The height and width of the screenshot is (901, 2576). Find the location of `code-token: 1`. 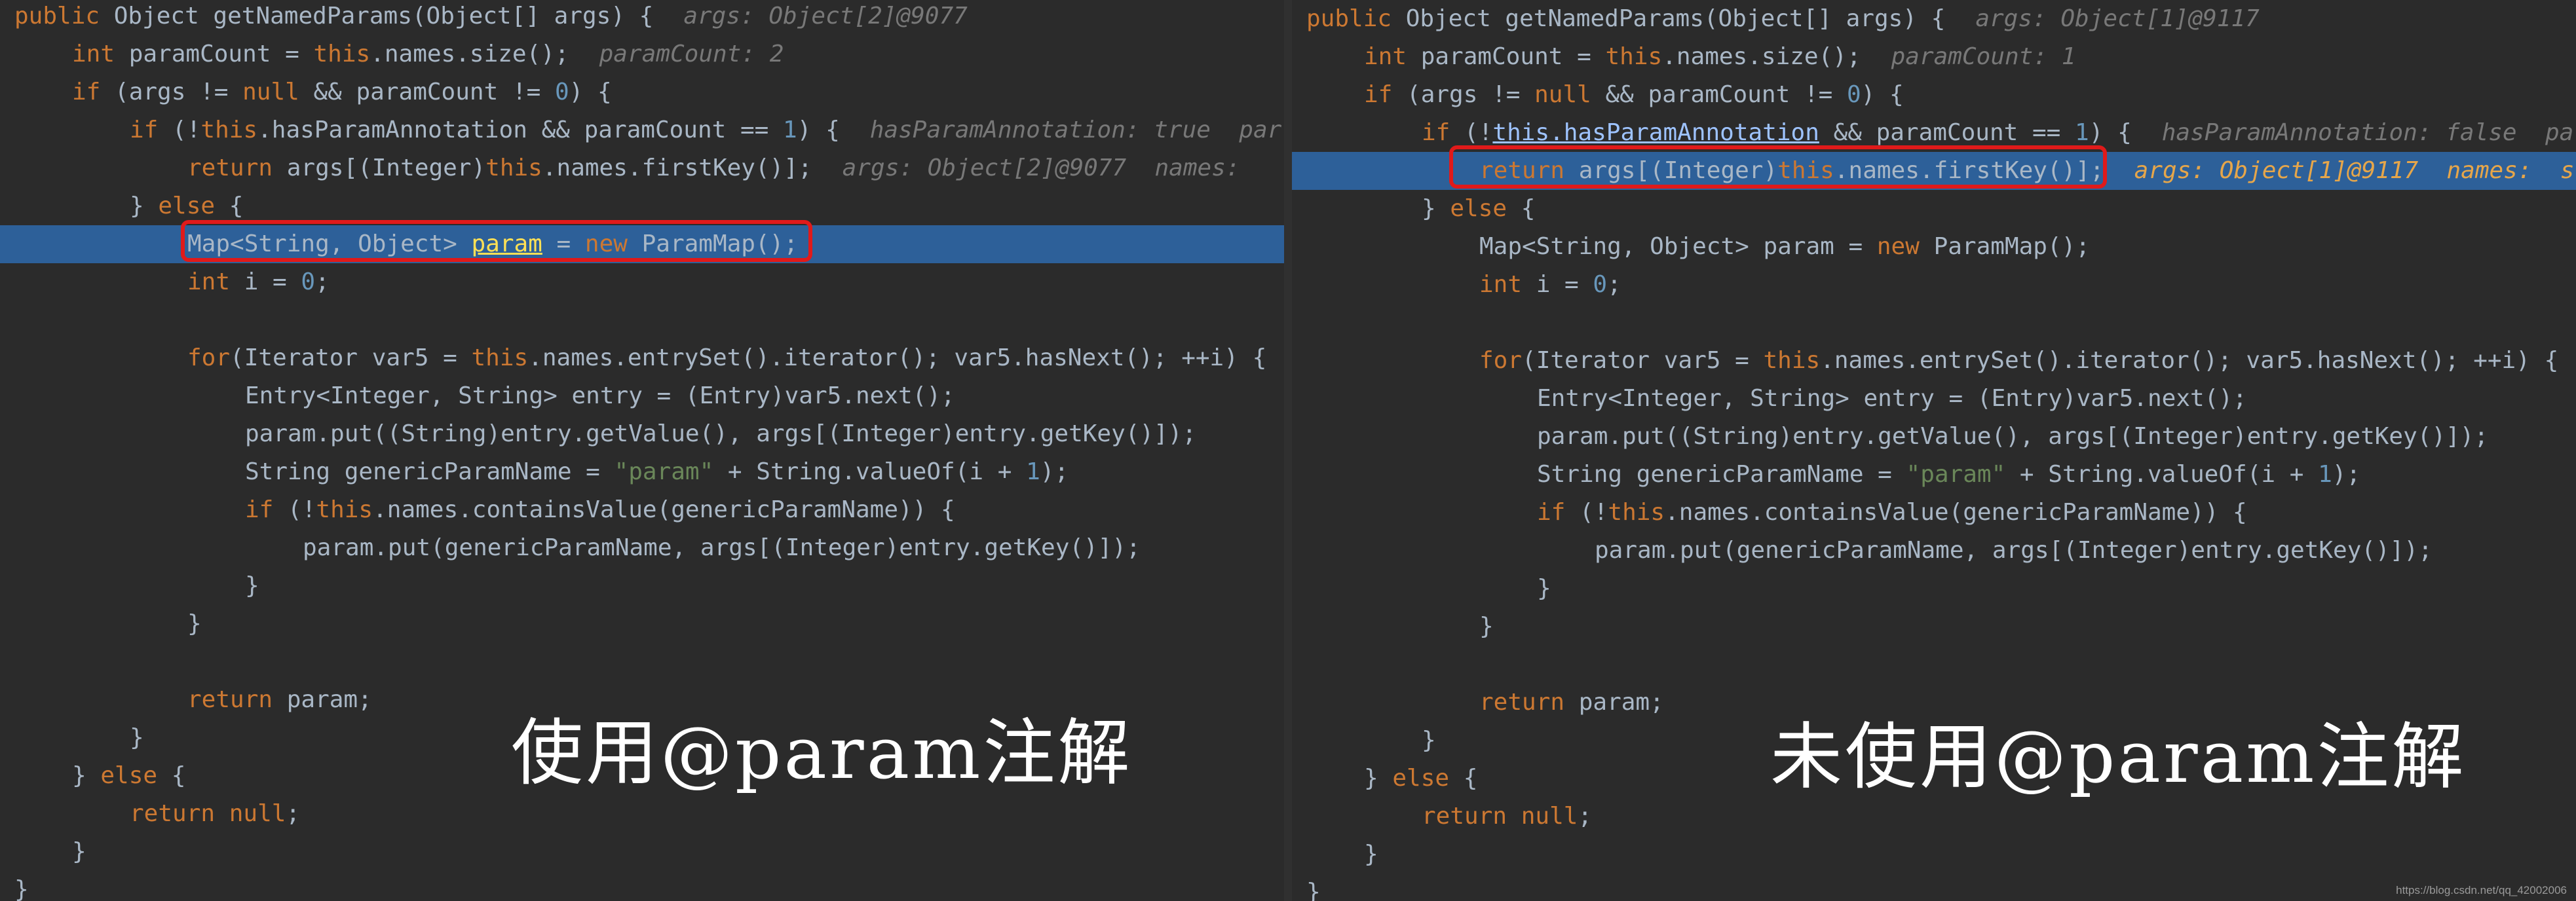

code-token: 1 is located at coordinates (790, 130).